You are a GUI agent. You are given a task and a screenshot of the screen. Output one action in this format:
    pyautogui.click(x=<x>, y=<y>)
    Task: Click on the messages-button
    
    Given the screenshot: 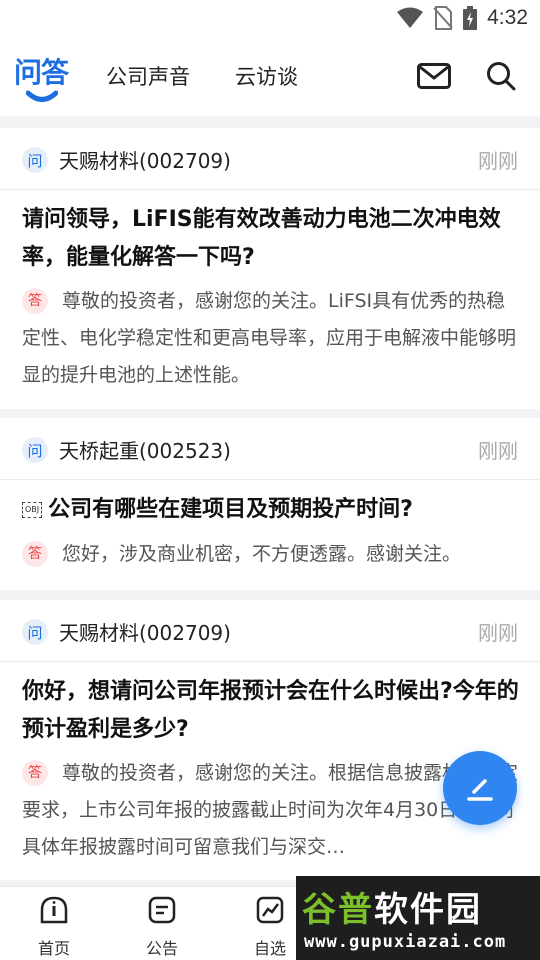 What is the action you would take?
    pyautogui.click(x=434, y=76)
    